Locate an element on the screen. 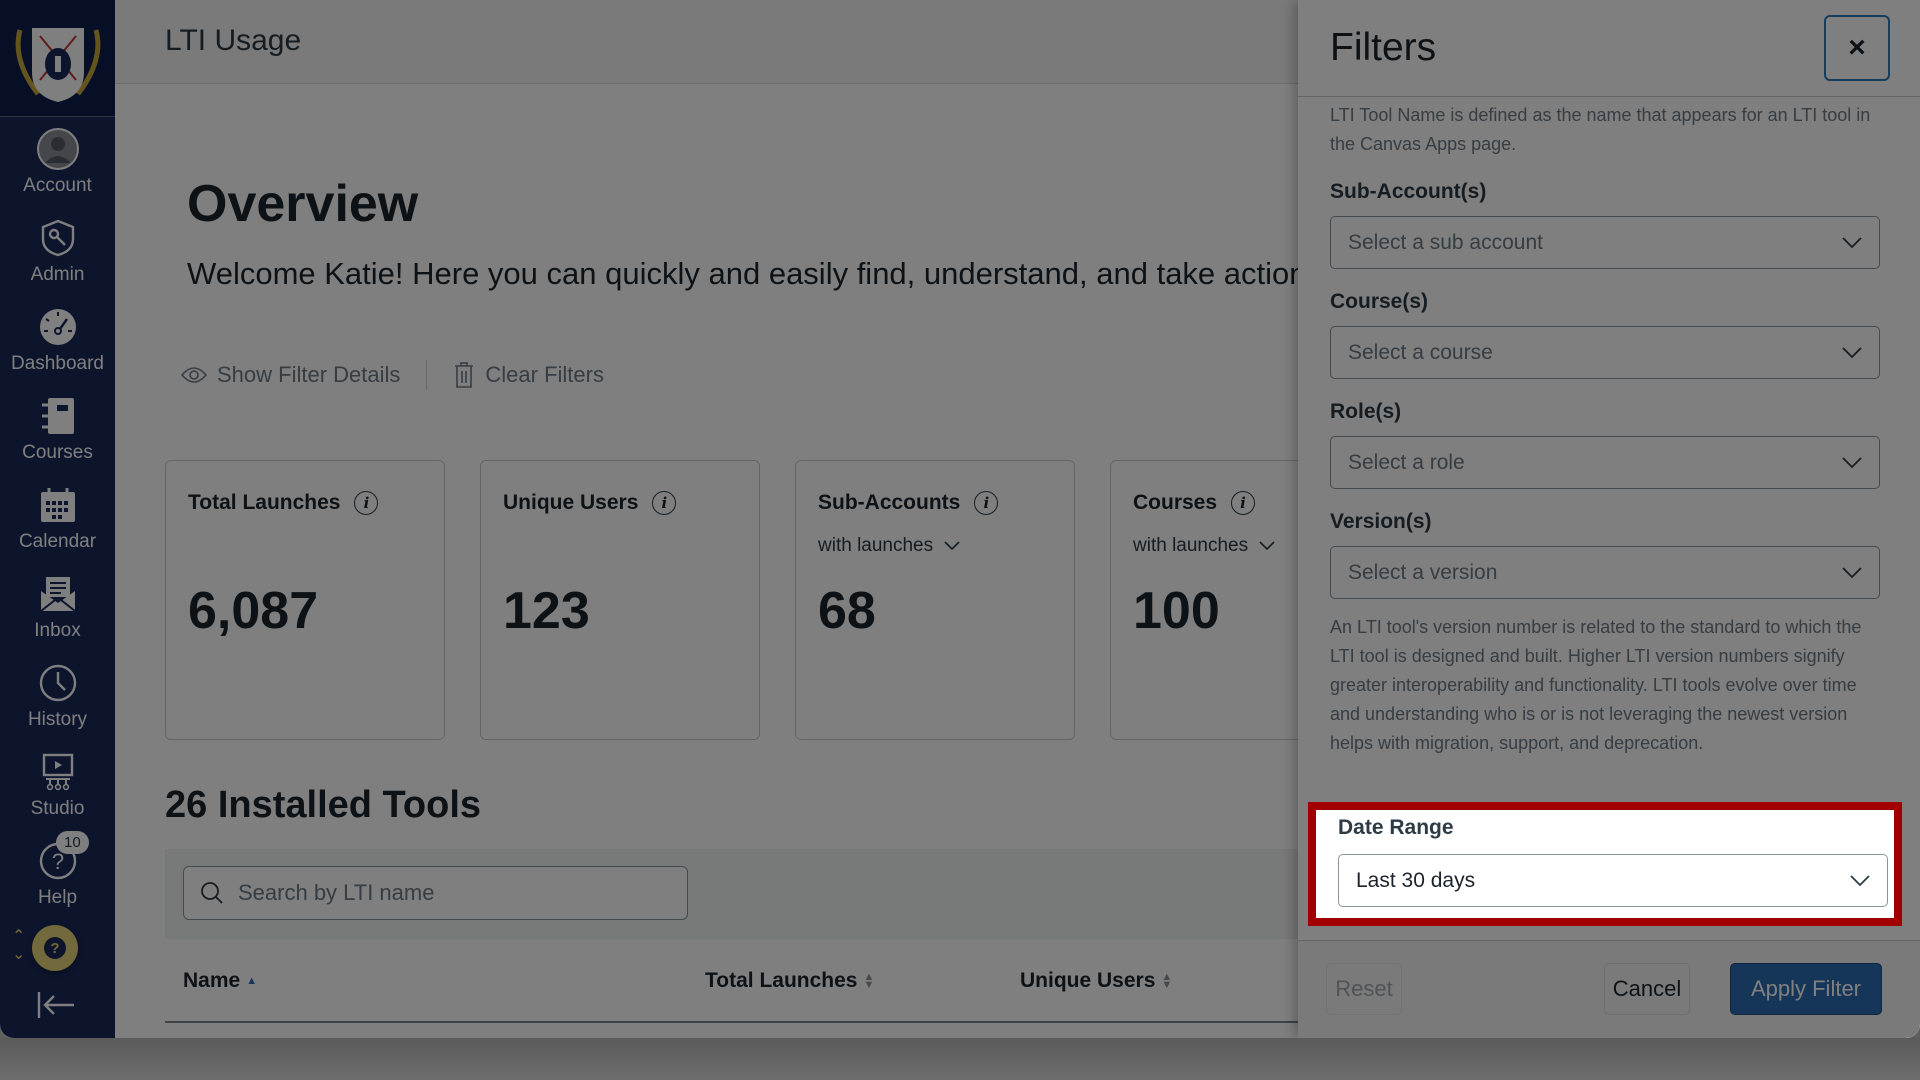 This screenshot has width=1920, height=1080. nav-item-account: Account is located at coordinates (57, 161).